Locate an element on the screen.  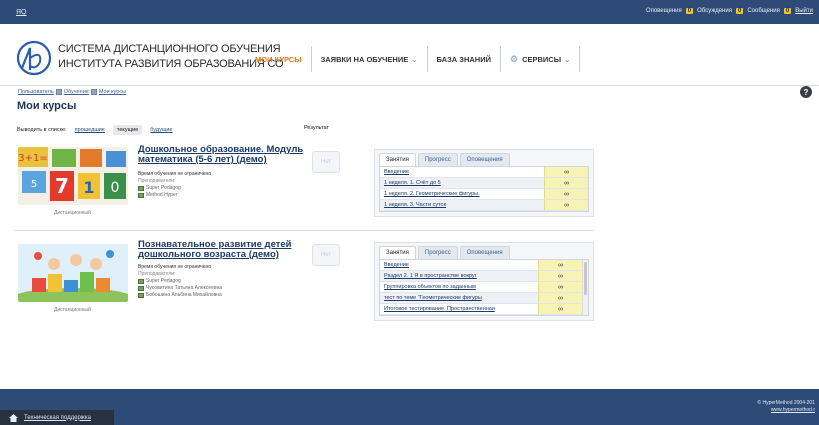
breadcrumb-user: Пользователь is located at coordinates (36, 92).